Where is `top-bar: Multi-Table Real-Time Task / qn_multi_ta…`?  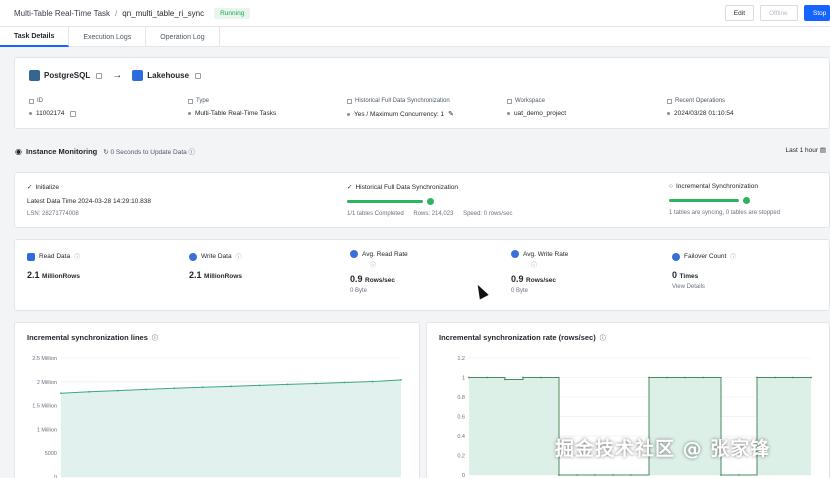 top-bar: Multi-Table Real-Time Task / qn_multi_ta… is located at coordinates (415, 13).